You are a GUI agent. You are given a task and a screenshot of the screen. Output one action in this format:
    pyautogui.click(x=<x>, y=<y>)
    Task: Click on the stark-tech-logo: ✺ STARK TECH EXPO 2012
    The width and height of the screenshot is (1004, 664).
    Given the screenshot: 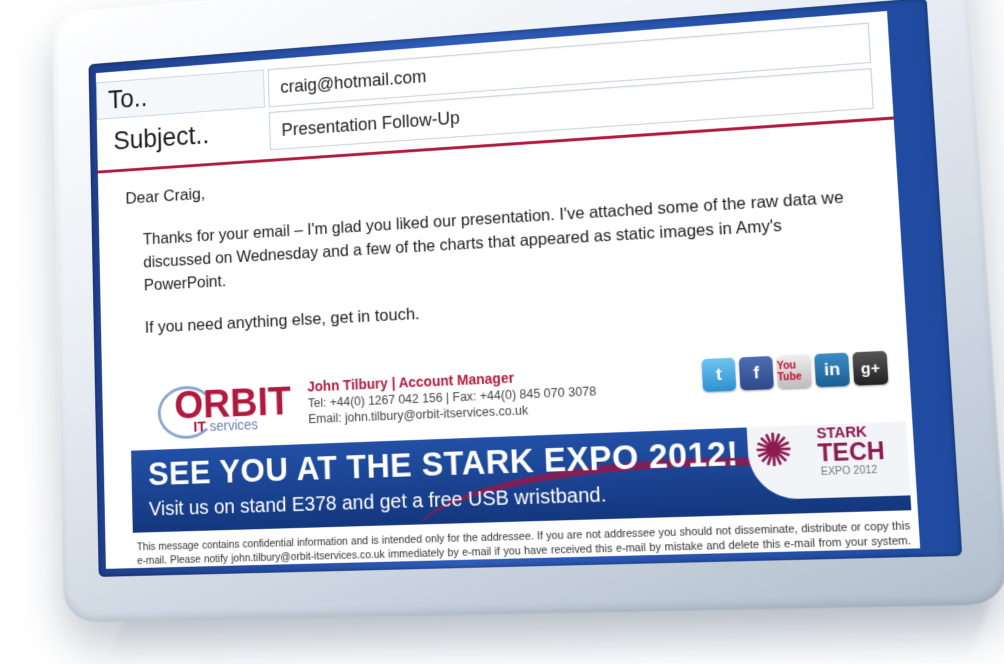 What is the action you would take?
    pyautogui.click(x=828, y=460)
    